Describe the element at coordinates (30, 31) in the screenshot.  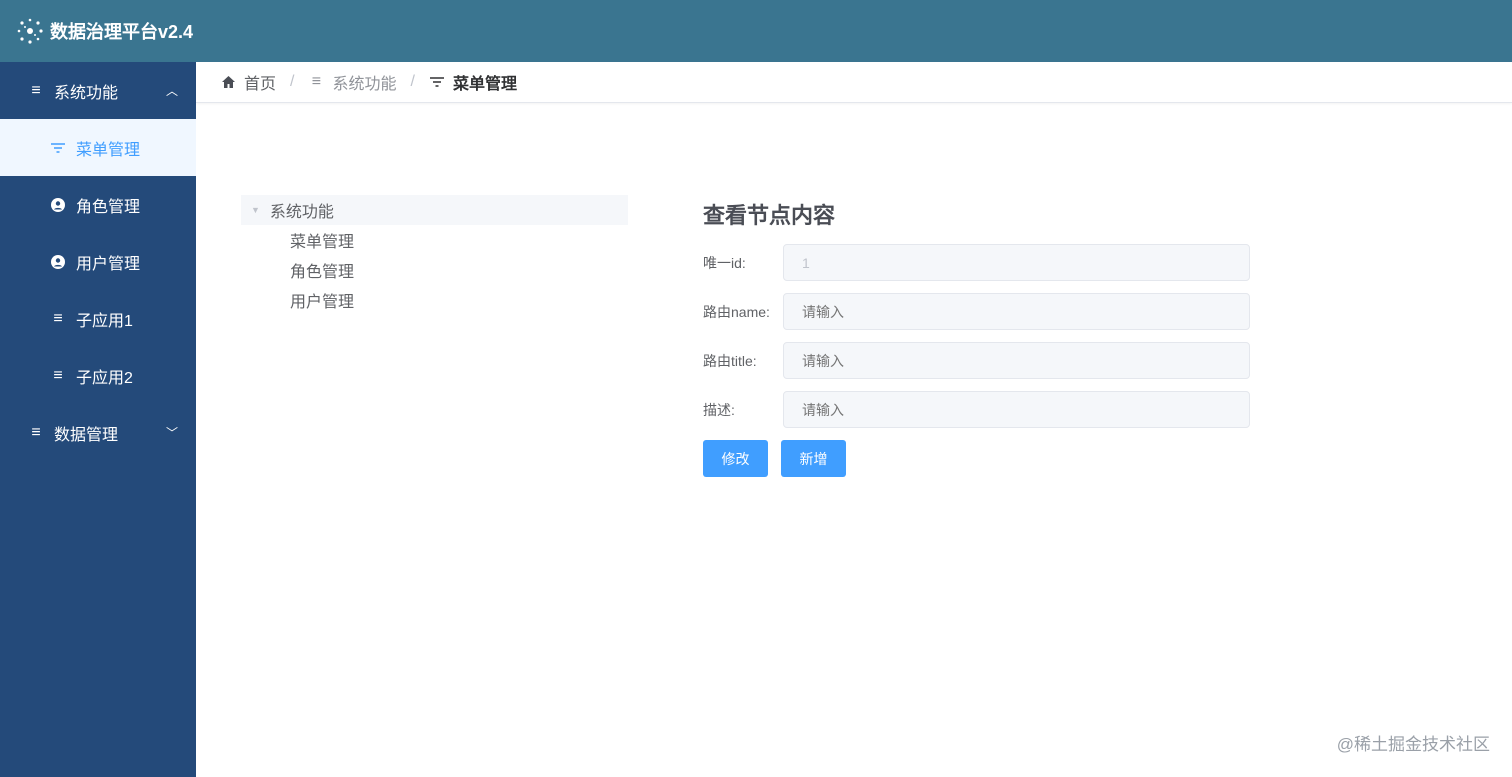
I see `network-dots-icon` at that location.